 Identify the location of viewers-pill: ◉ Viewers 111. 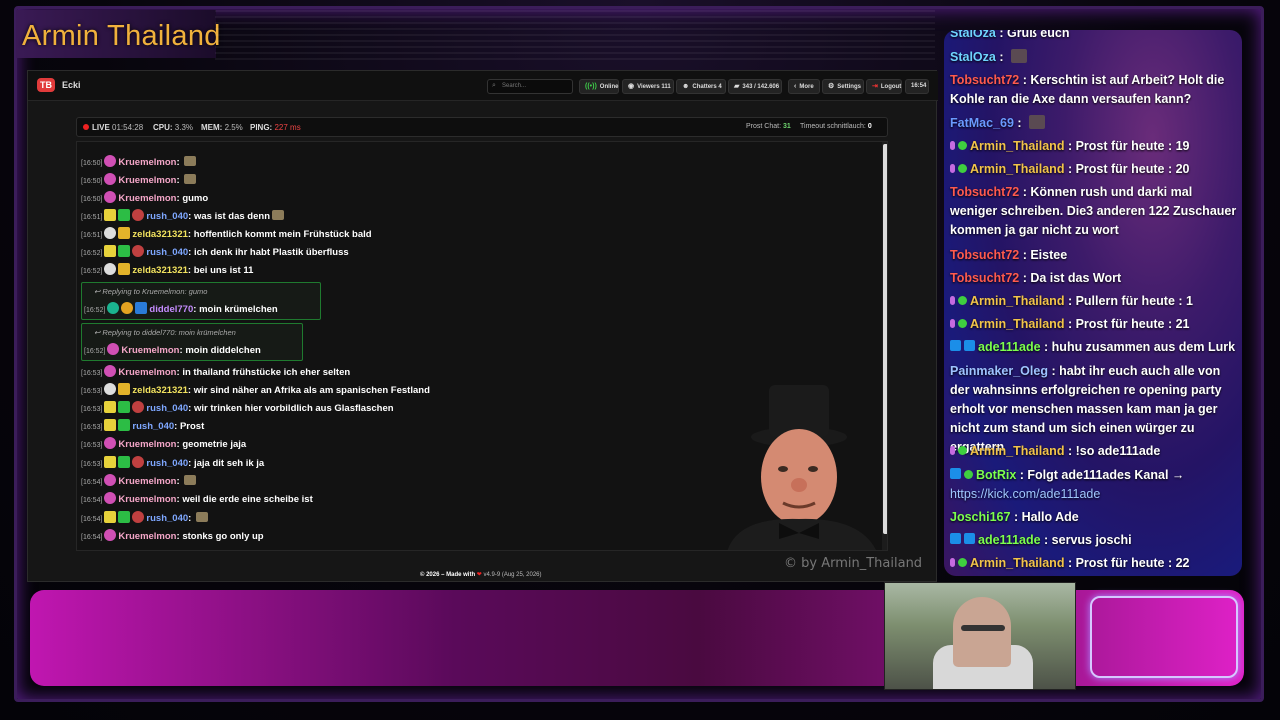
(648, 86).